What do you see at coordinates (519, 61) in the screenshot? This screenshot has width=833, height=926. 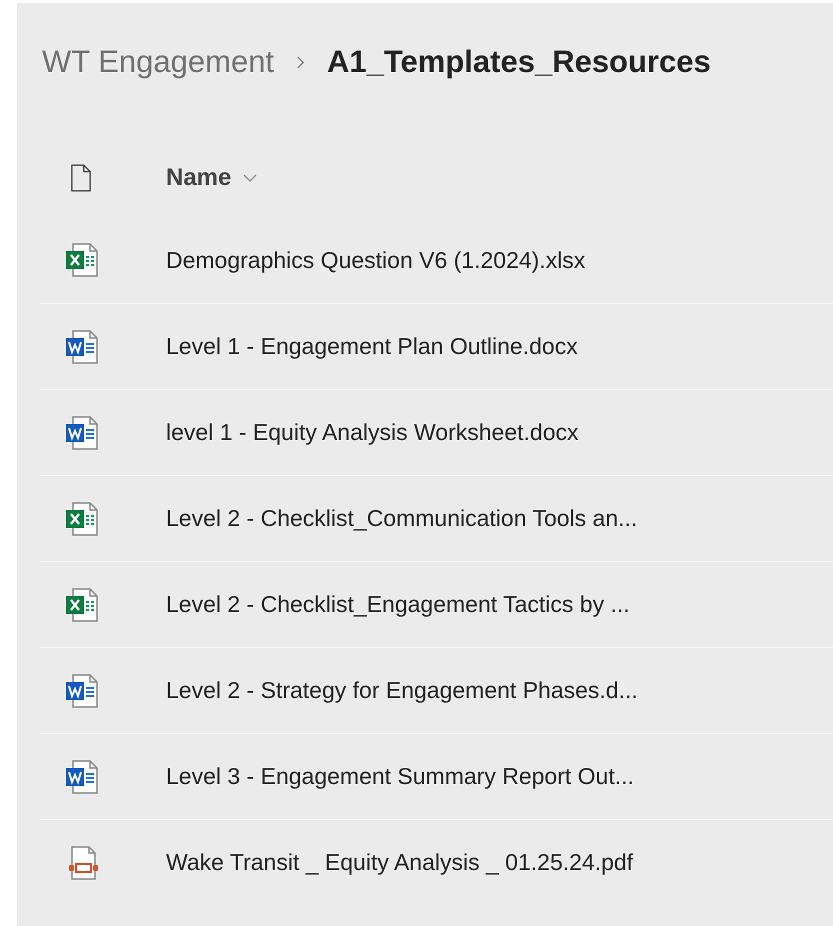 I see `current-folder-title: A1_Templates_Resources` at bounding box center [519, 61].